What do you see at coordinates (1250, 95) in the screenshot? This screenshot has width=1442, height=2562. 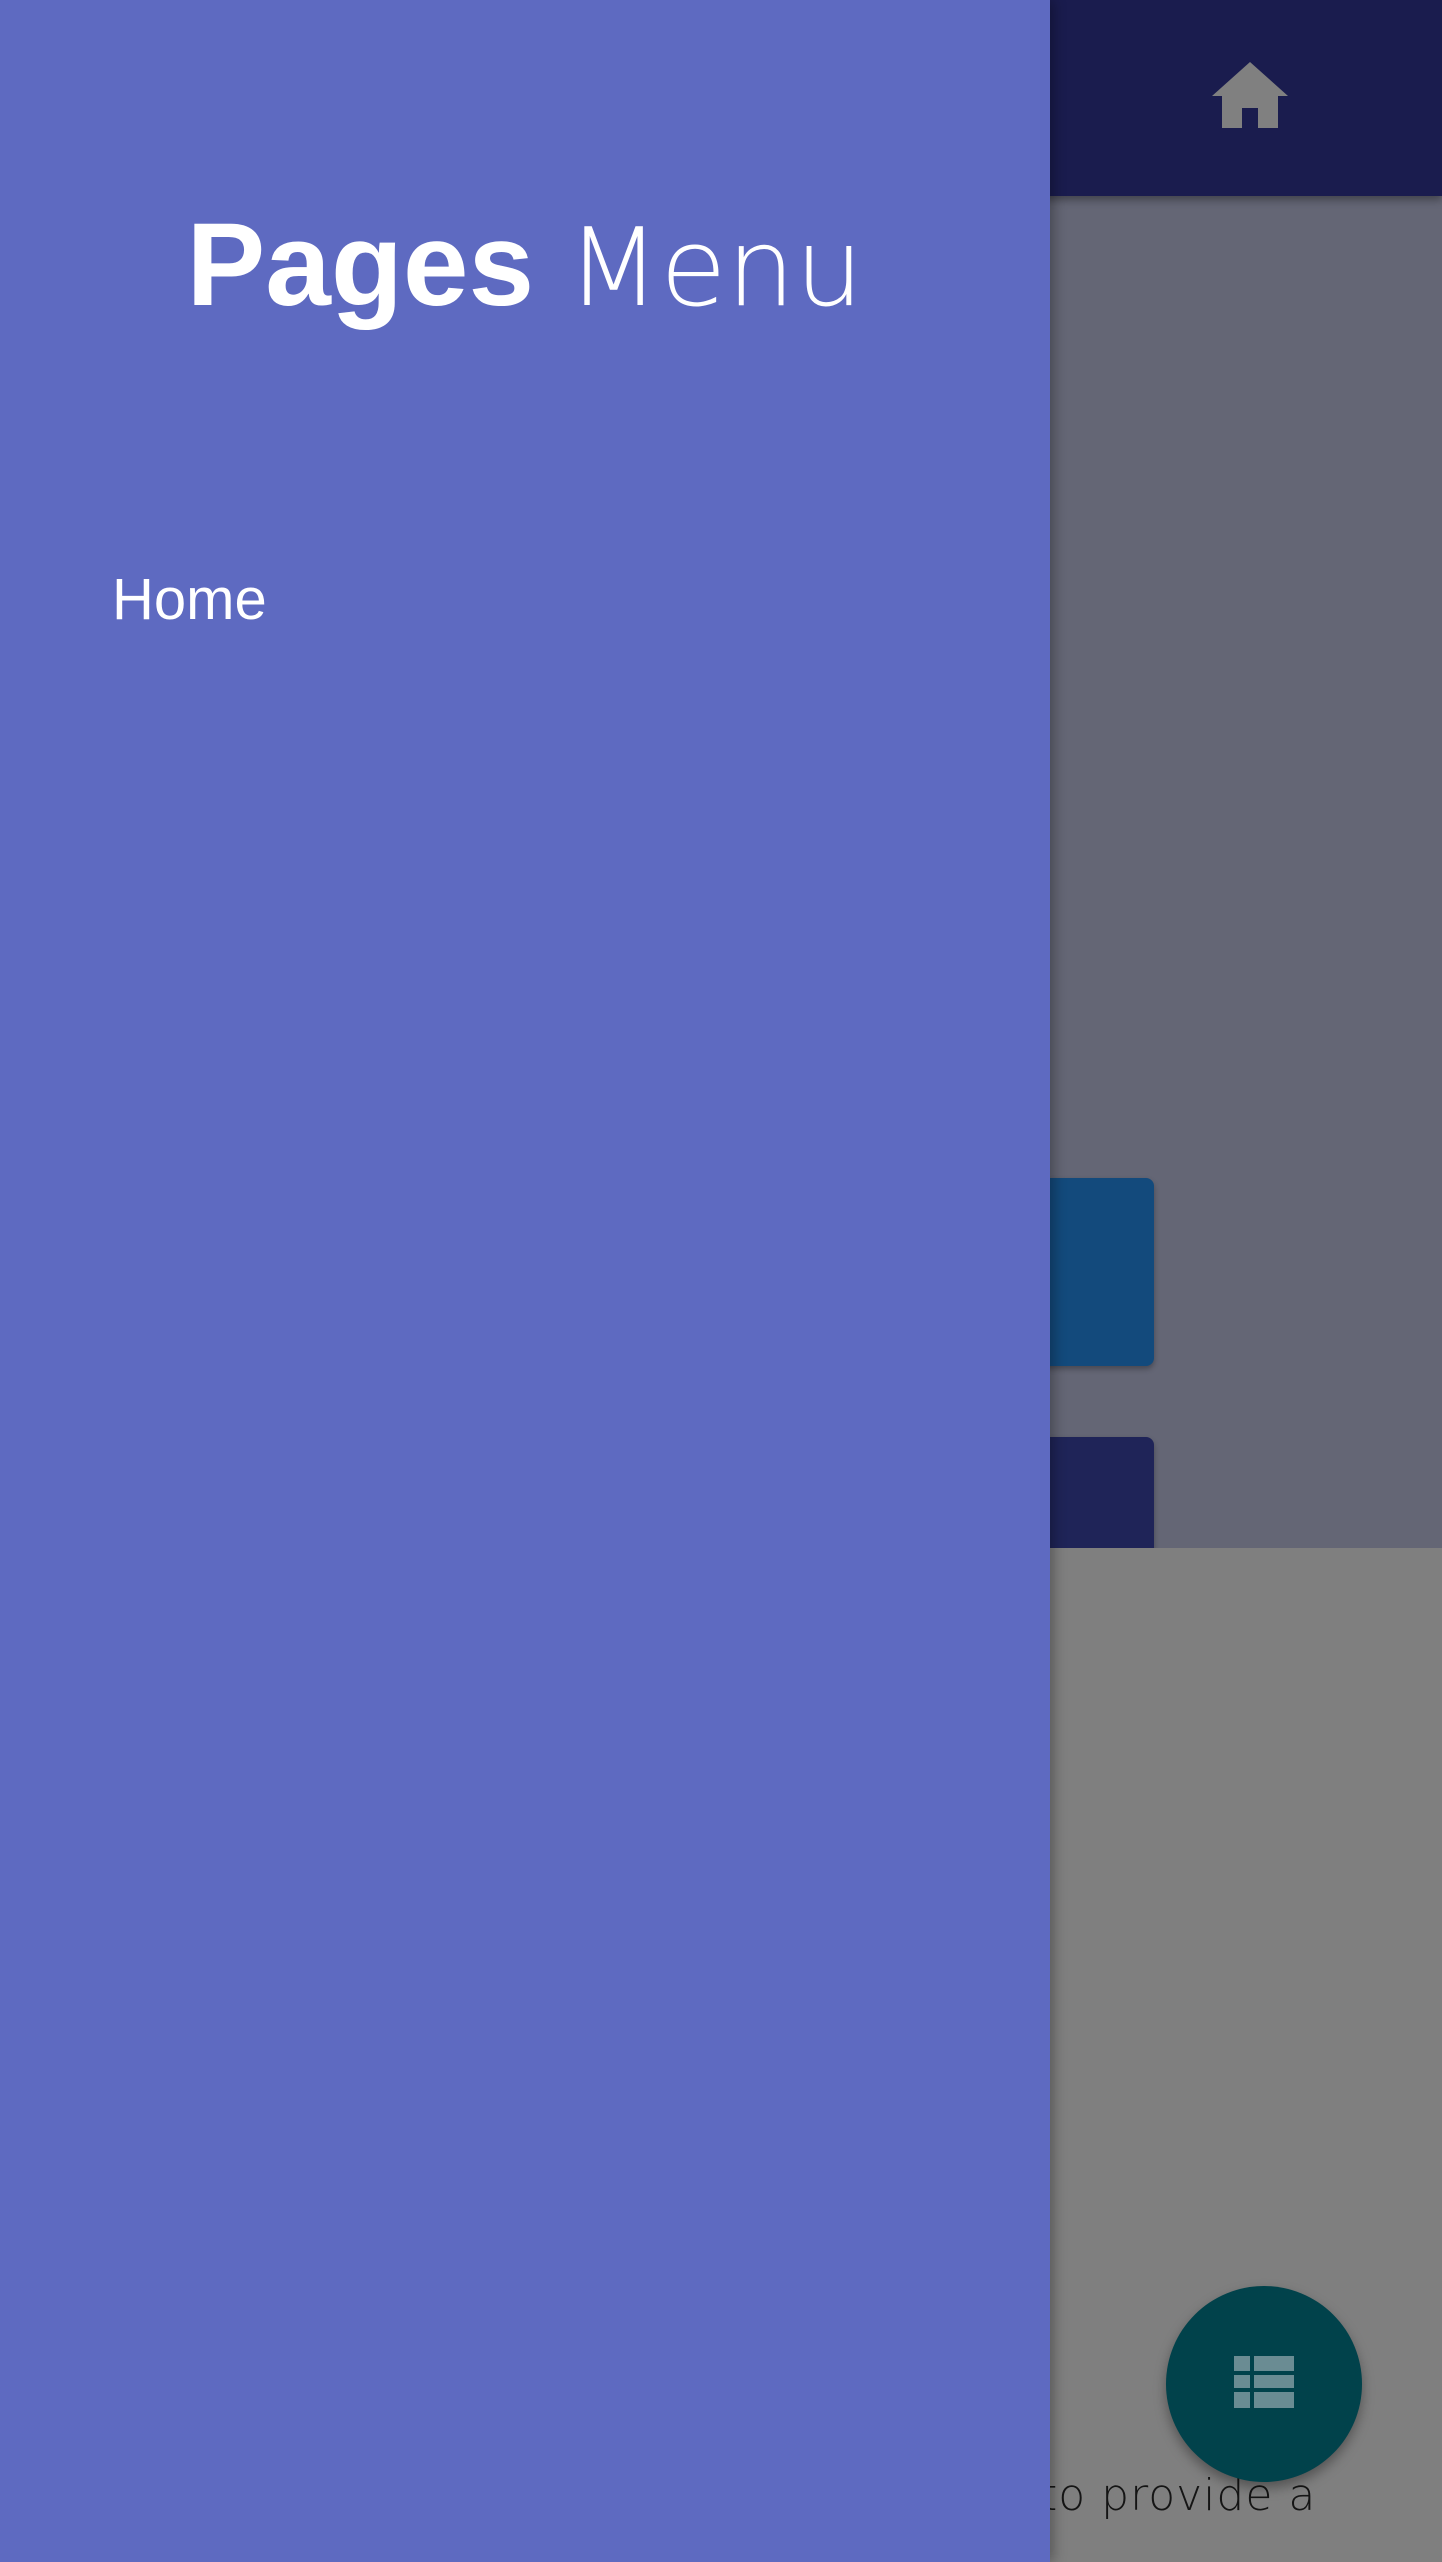 I see `home-icon` at bounding box center [1250, 95].